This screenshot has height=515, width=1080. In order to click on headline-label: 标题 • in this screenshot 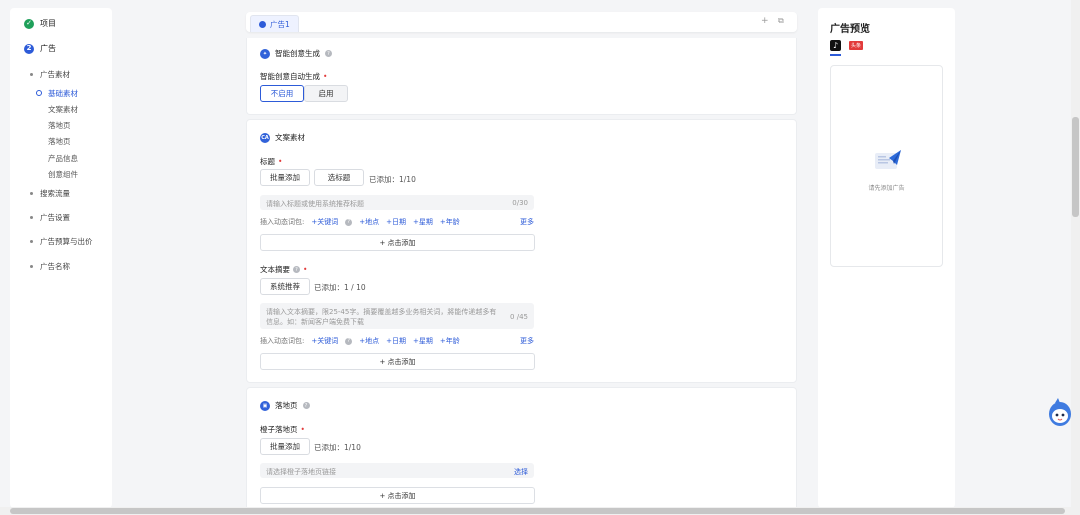, I will do `click(271, 161)`.